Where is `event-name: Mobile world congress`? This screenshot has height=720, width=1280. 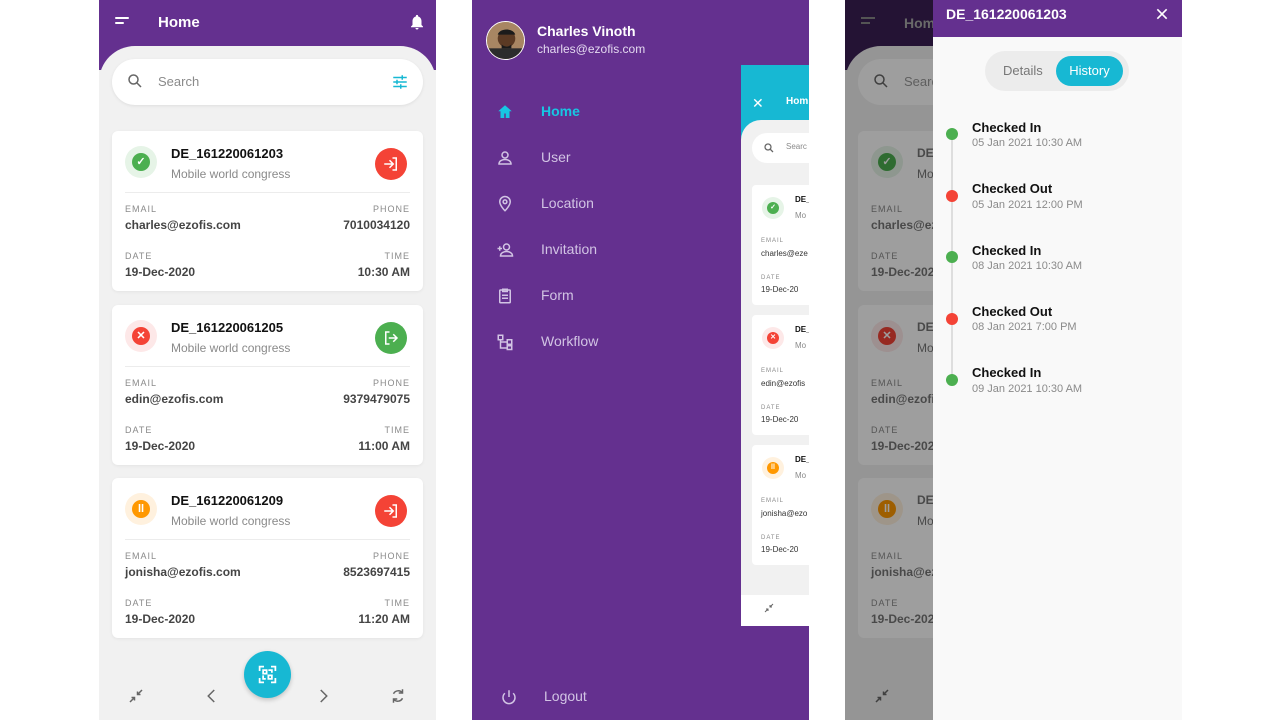 event-name: Mobile world congress is located at coordinates (231, 174).